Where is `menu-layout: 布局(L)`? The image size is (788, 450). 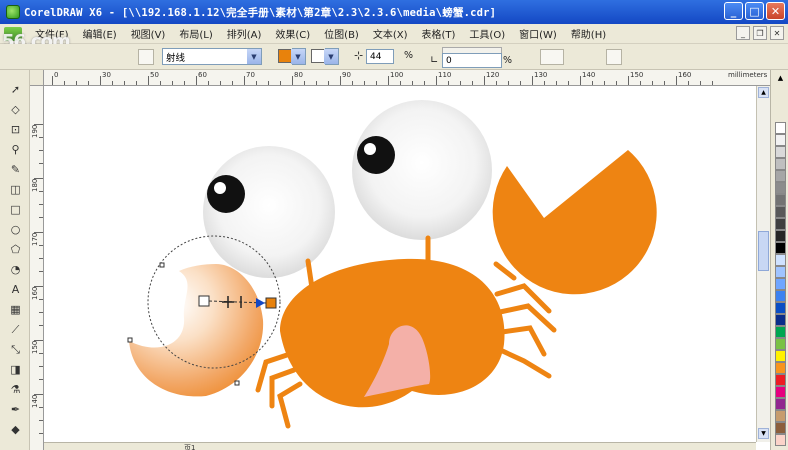 menu-layout: 布局(L) is located at coordinates (195, 33).